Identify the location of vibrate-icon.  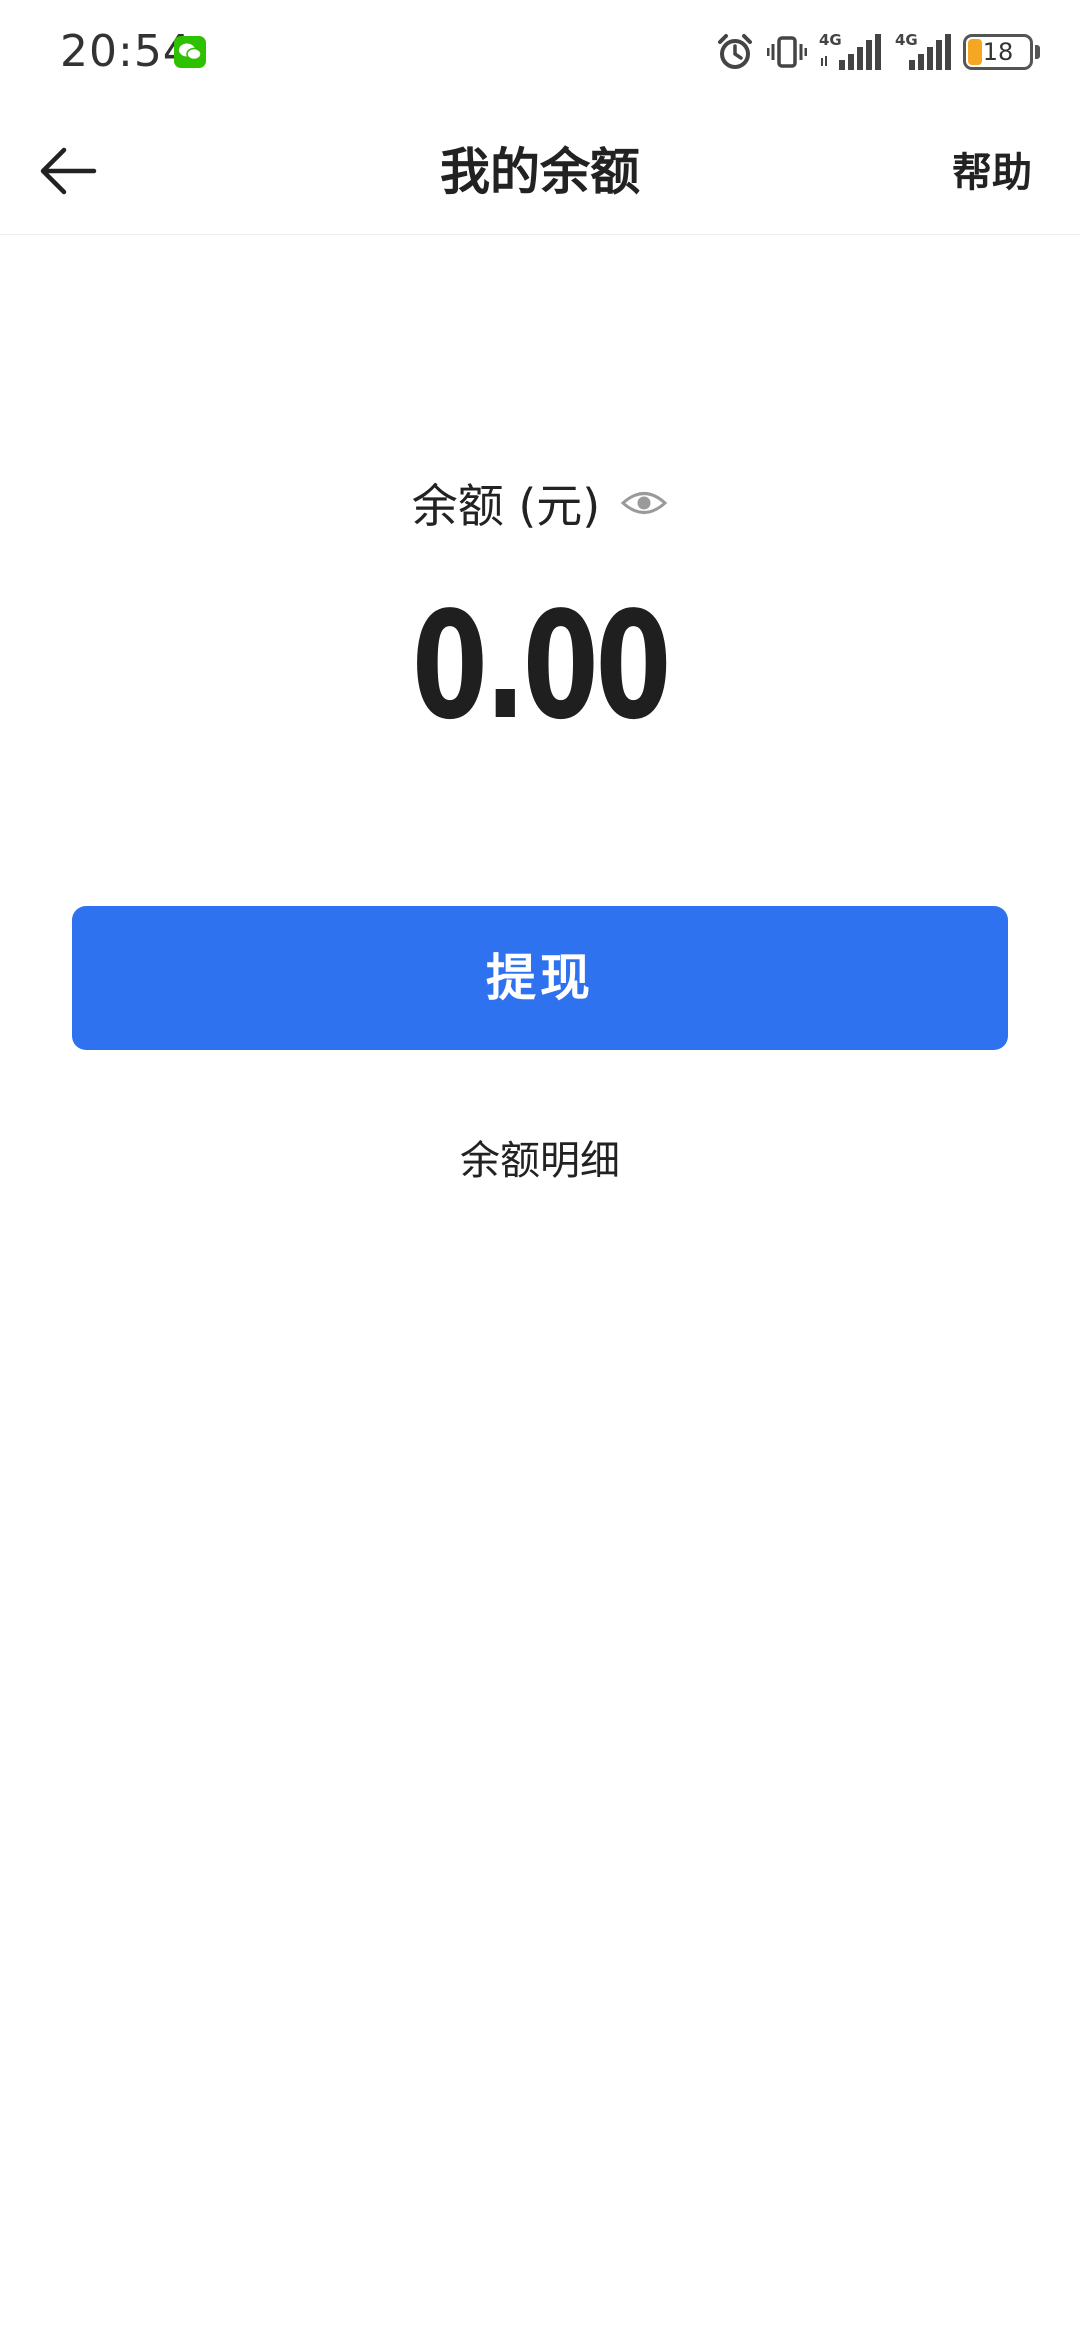
(787, 52).